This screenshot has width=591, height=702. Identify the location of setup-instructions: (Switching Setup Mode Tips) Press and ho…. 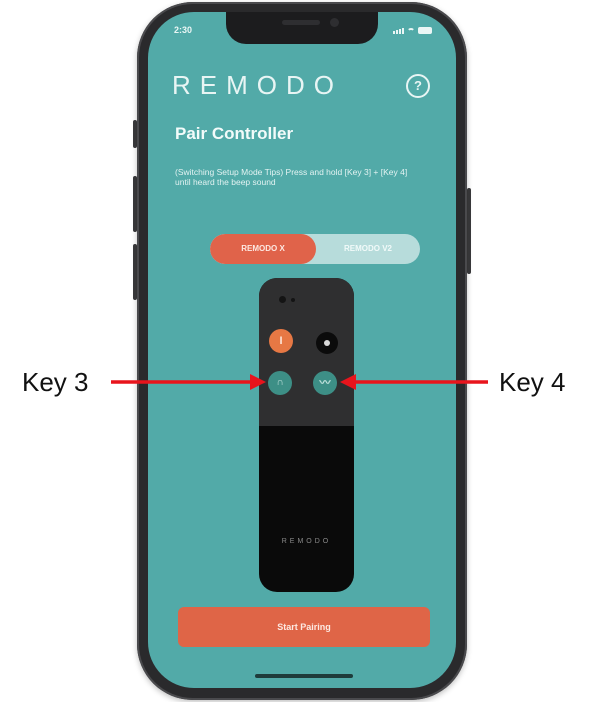
(291, 177).